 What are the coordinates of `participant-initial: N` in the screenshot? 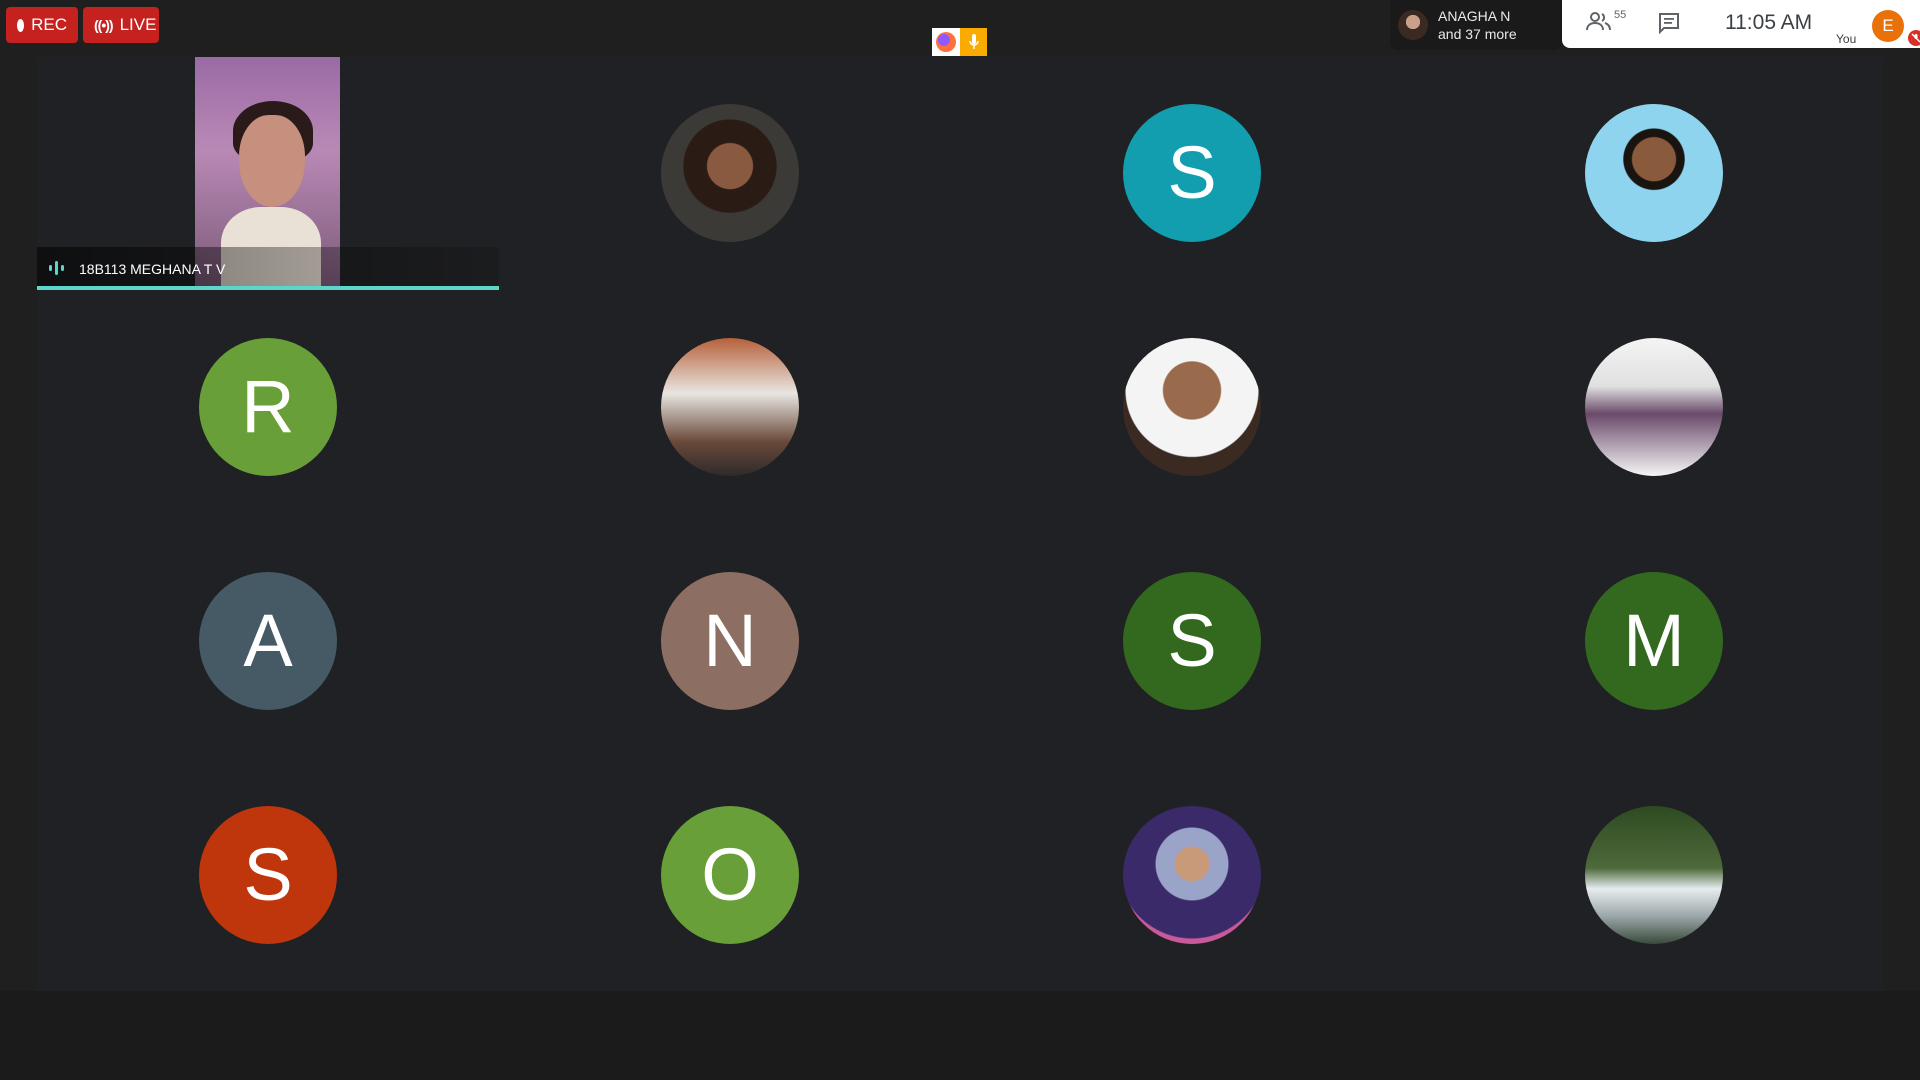 It's located at (730, 641).